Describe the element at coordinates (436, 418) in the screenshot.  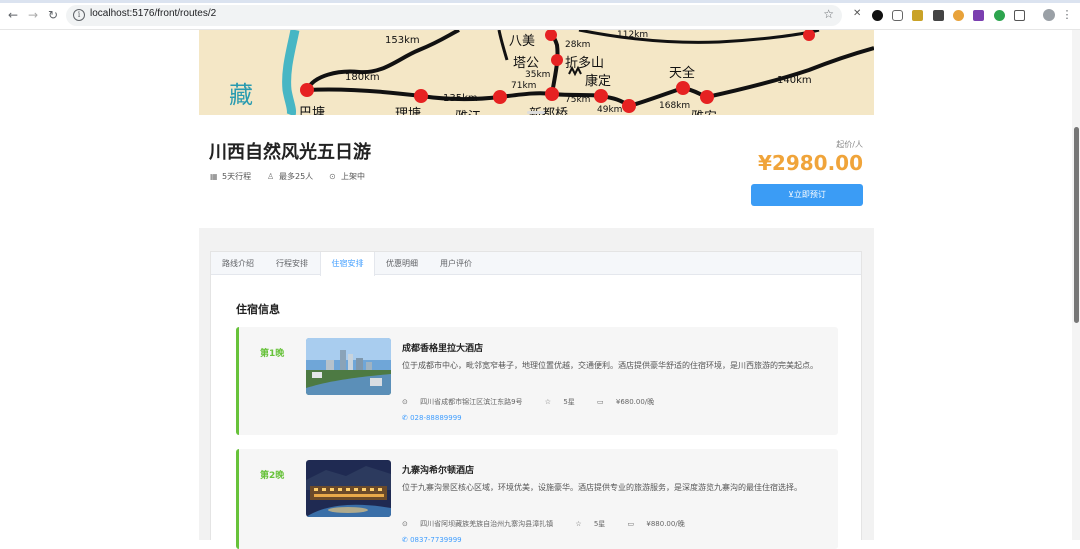
I see `hotel-phone-text: 028-88889999` at that location.